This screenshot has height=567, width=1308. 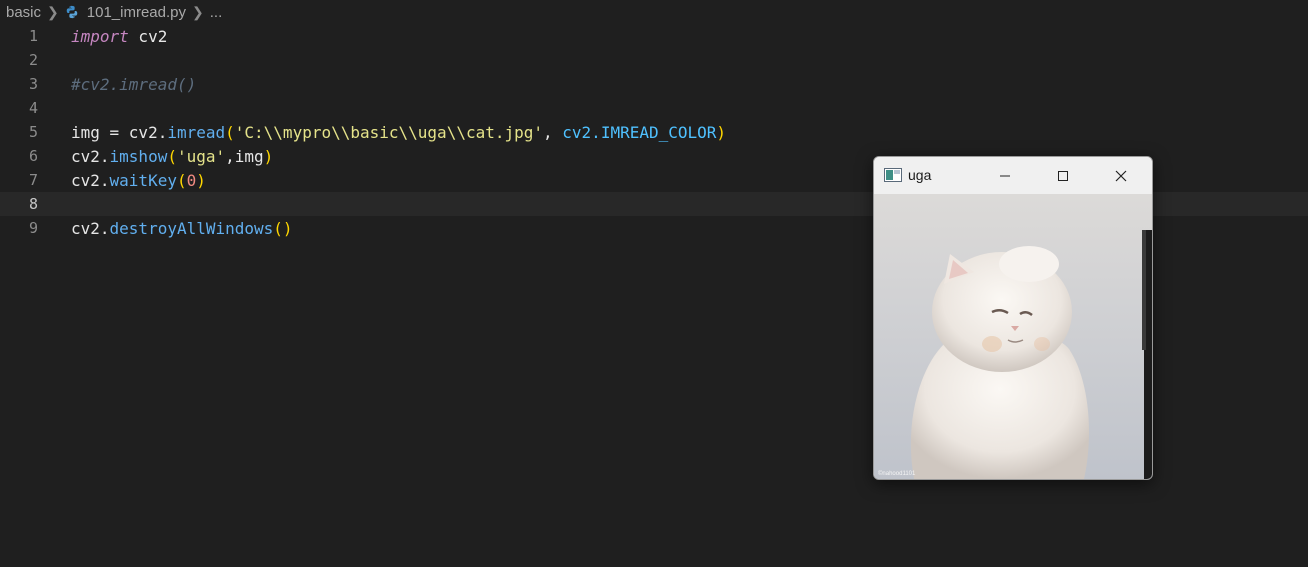 What do you see at coordinates (283, 228) in the screenshot?
I see `paren: ()` at bounding box center [283, 228].